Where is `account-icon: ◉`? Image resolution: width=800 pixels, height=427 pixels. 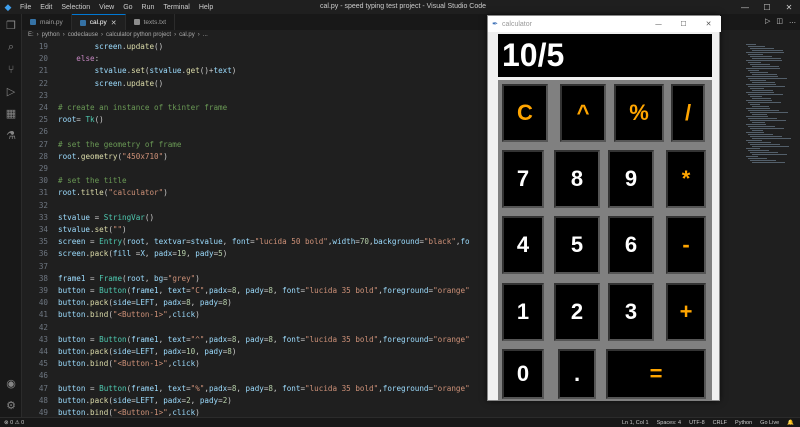 account-icon: ◉ is located at coordinates (11, 383).